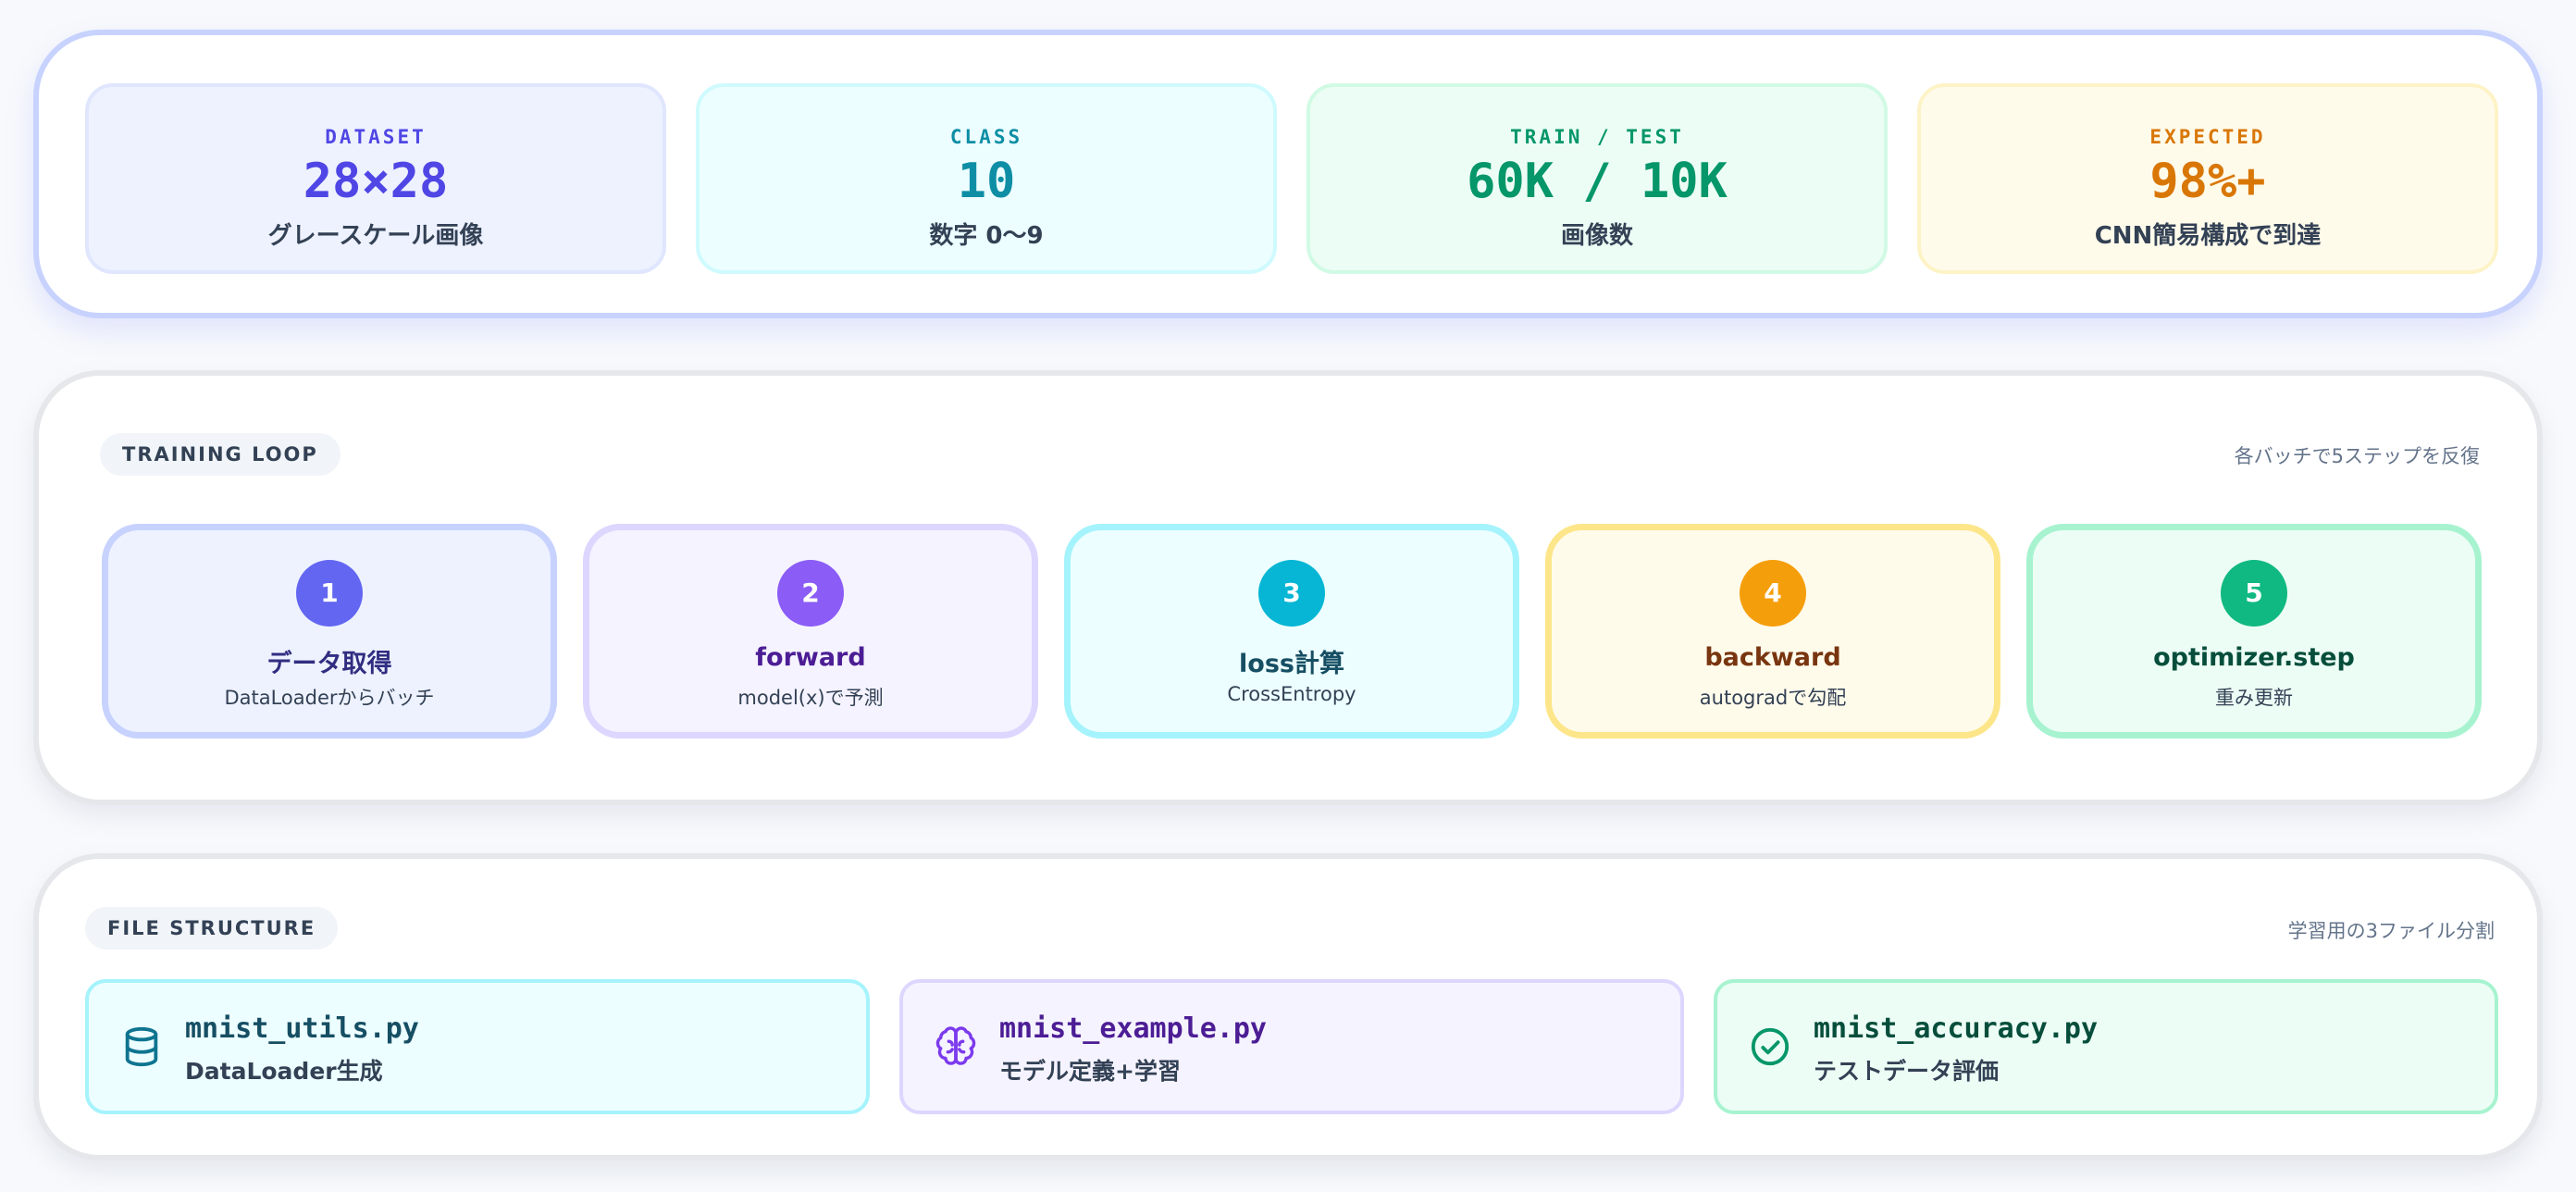 Image resolution: width=2576 pixels, height=1192 pixels. Describe the element at coordinates (987, 236) in the screenshot. I see `stat-subtext: 数字 0〜9` at that location.